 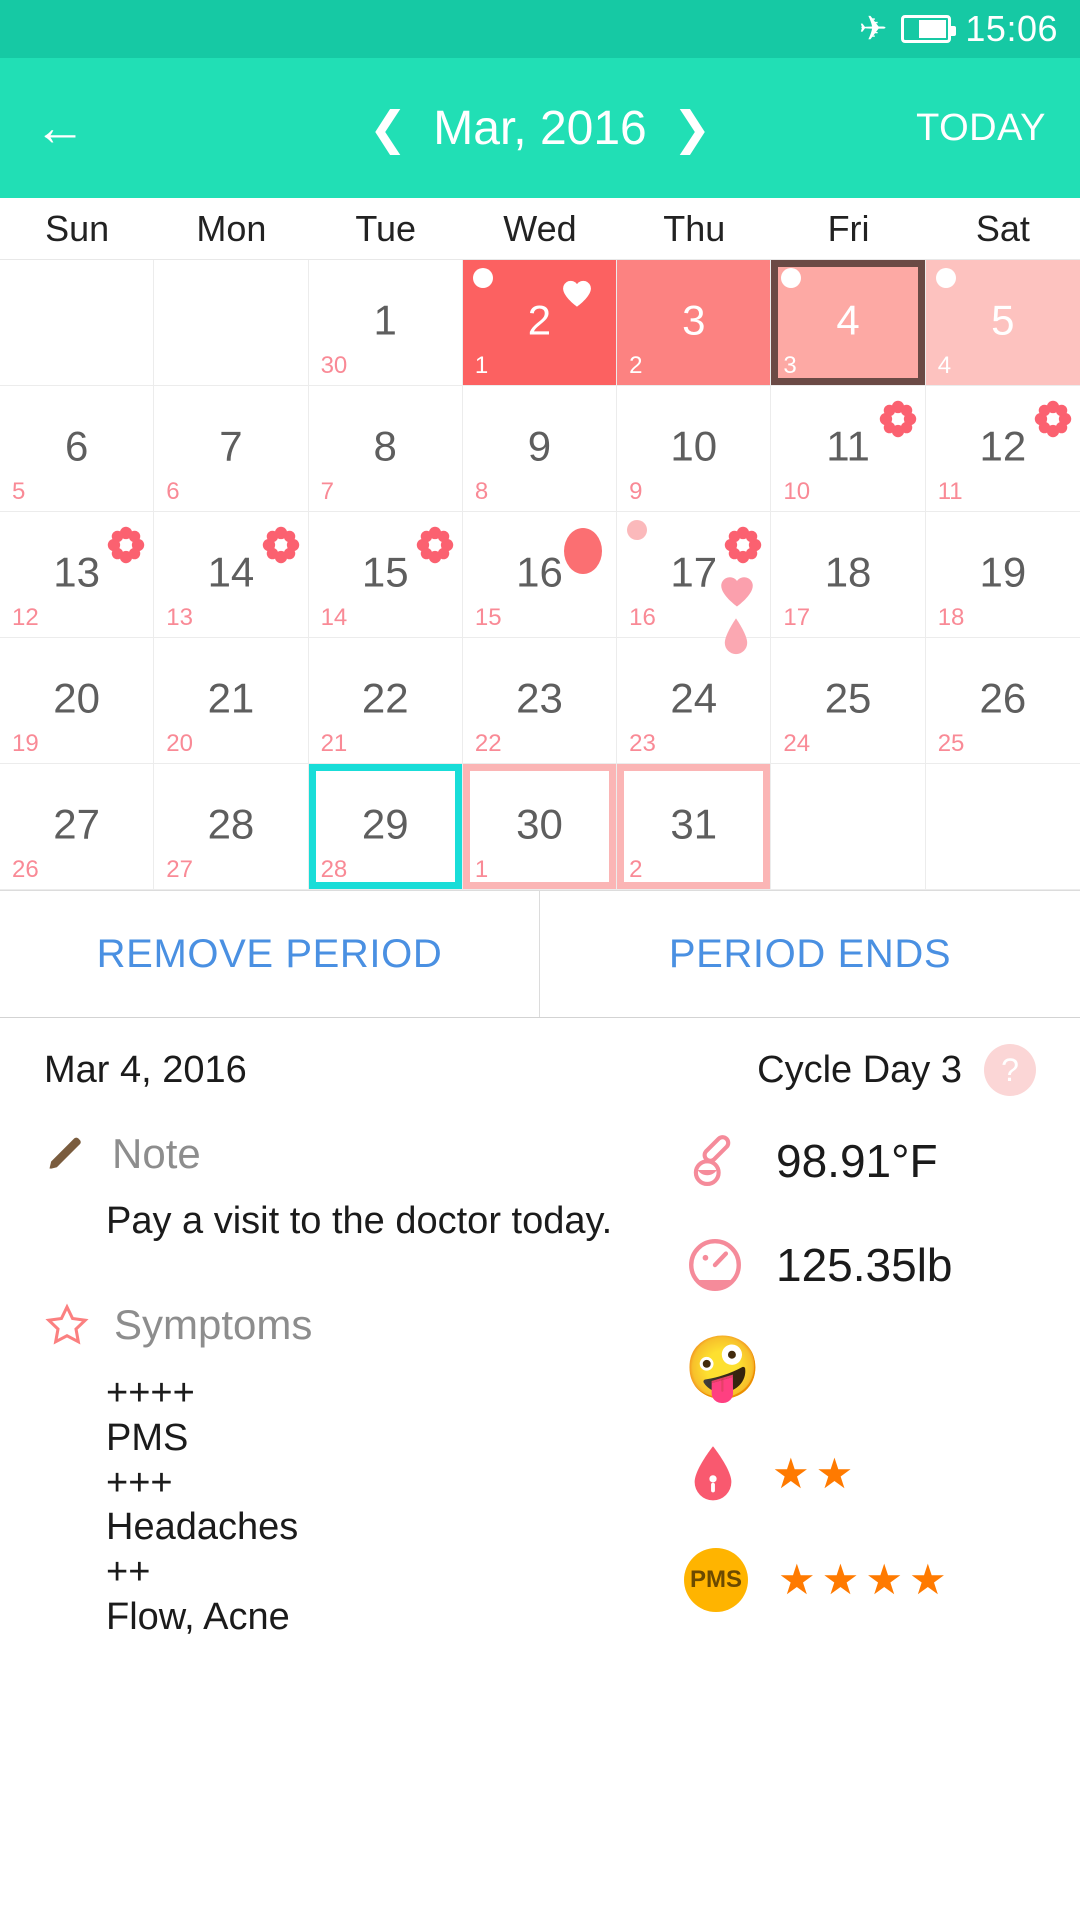 What do you see at coordinates (712, 1161) in the screenshot?
I see `thermometer-icon` at bounding box center [712, 1161].